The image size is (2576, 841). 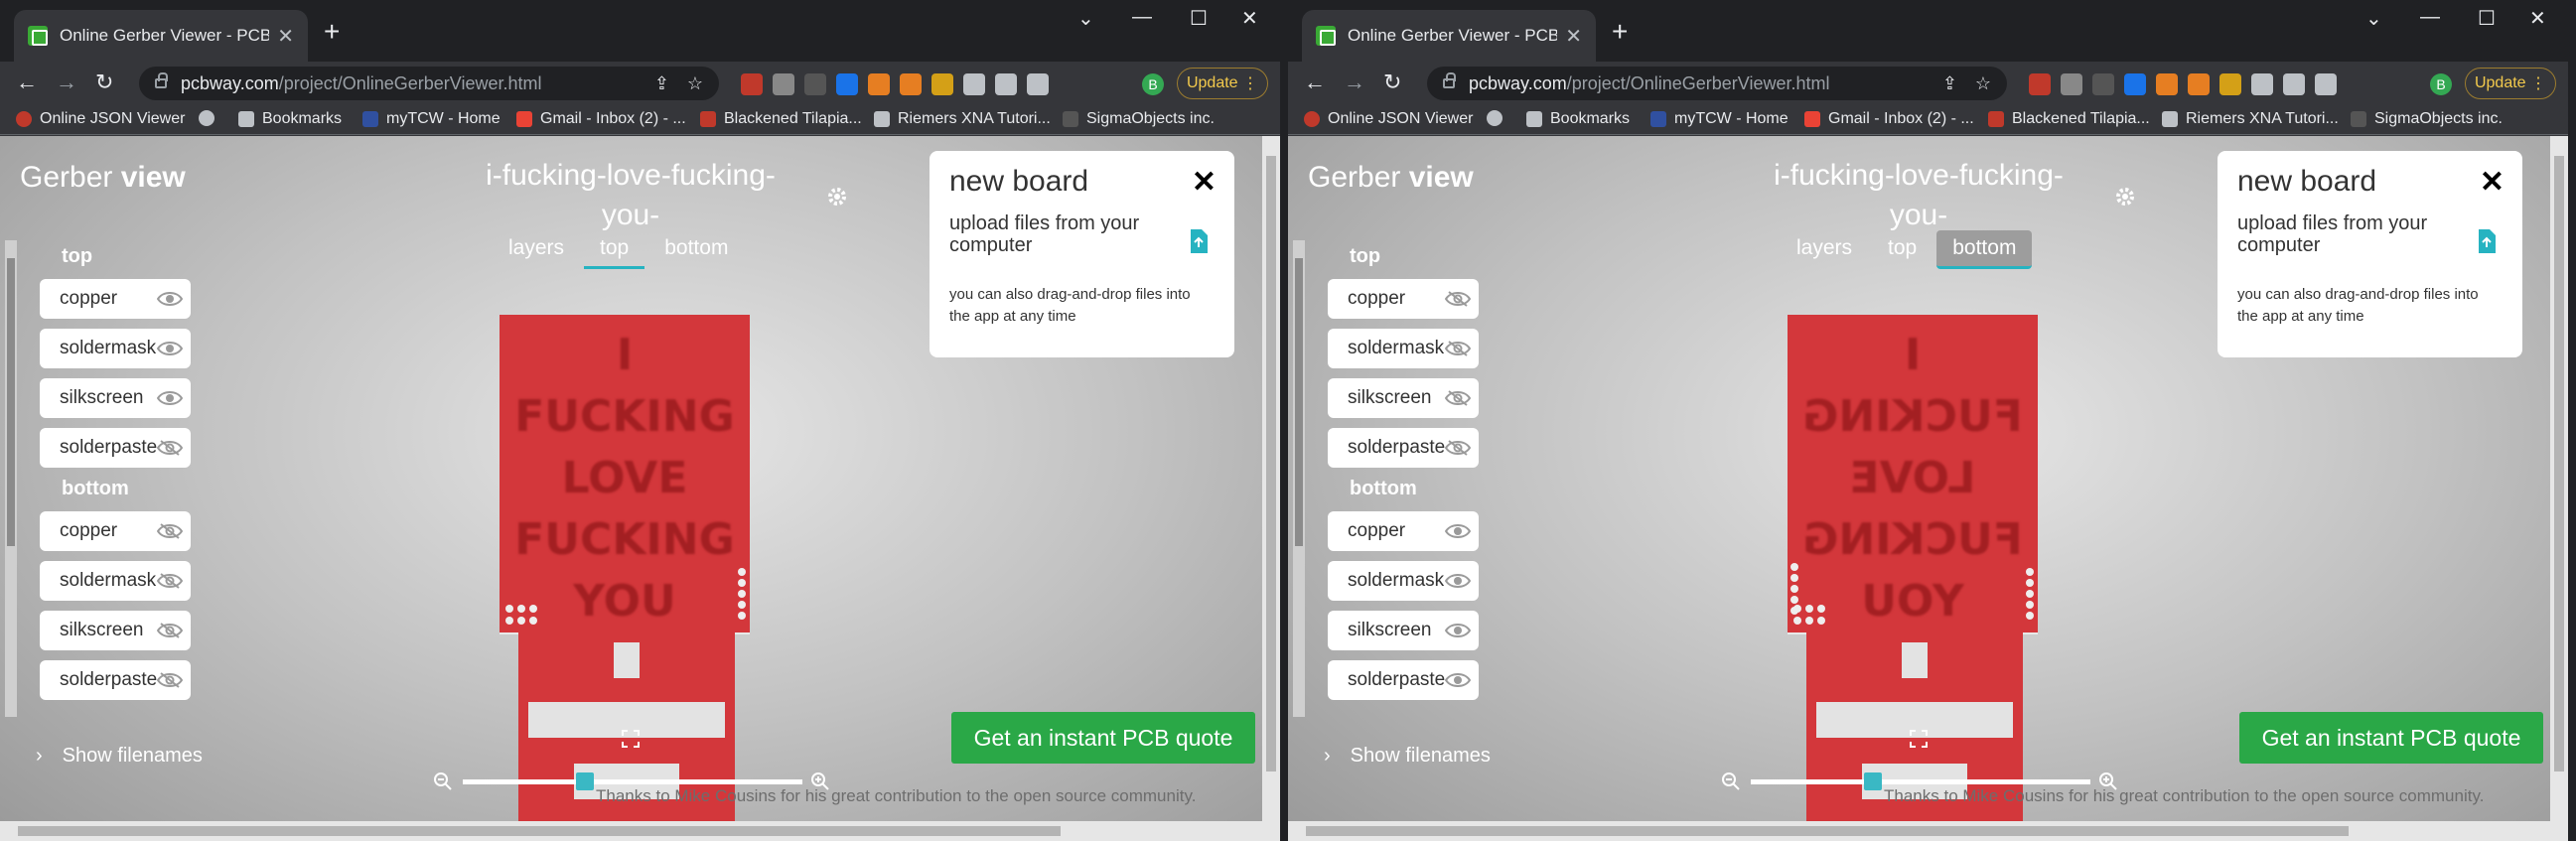 I want to click on upload-files-link: upload files from your computer, so click(x=1063, y=234).